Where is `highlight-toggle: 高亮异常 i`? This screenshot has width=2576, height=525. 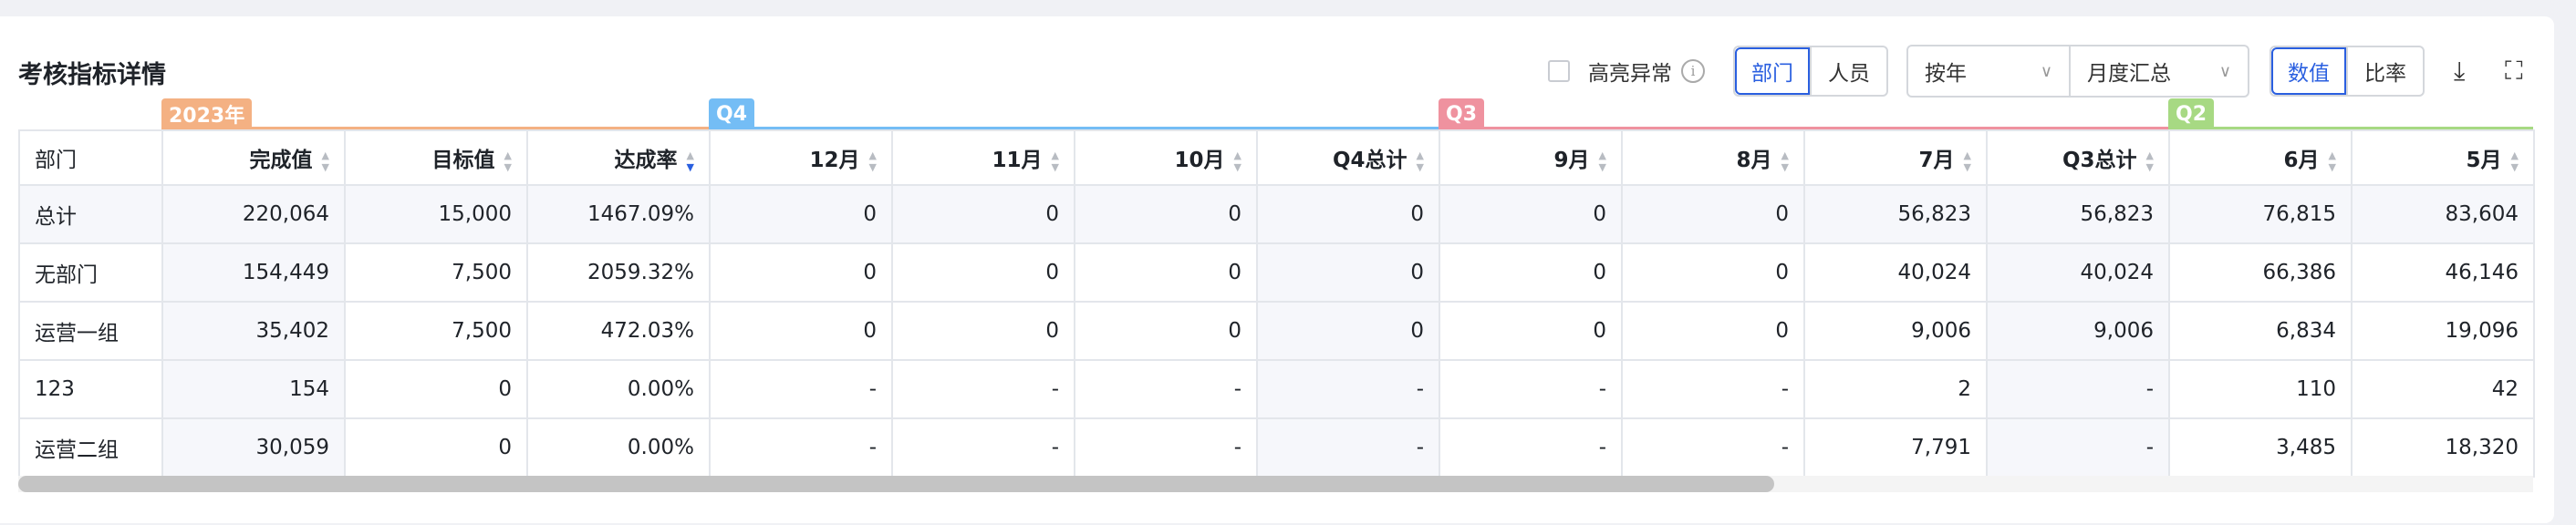
highlight-toggle: 高亮异常 i is located at coordinates (1626, 71).